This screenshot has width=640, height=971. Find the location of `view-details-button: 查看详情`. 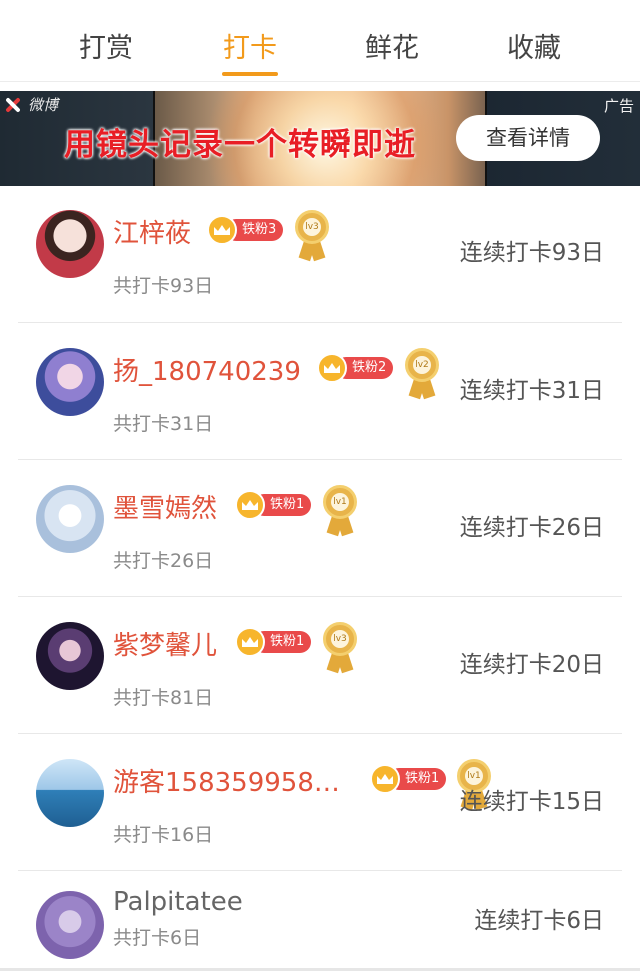

view-details-button: 查看详情 is located at coordinates (528, 138).